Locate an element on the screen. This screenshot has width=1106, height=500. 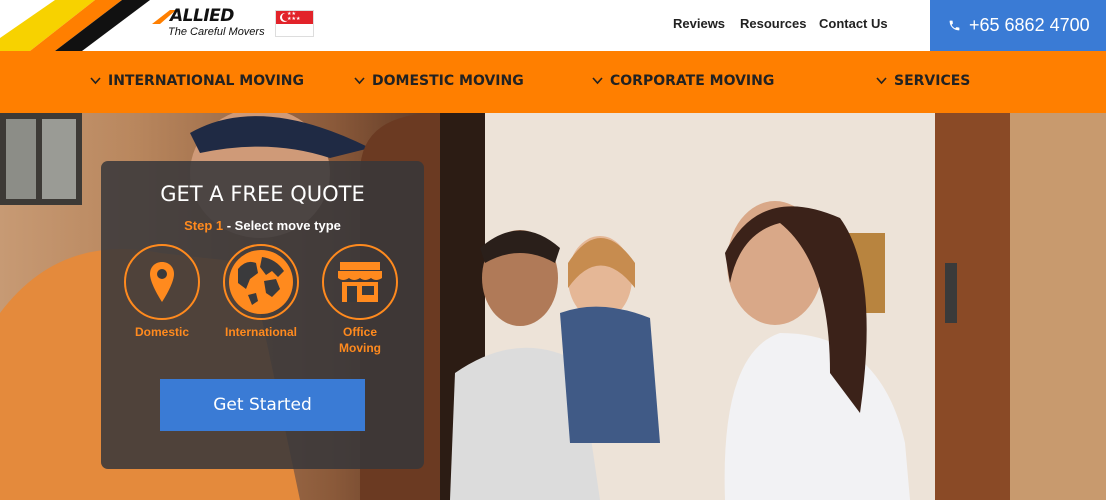
move-type-domestic: Domestic is located at coordinates (162, 292).